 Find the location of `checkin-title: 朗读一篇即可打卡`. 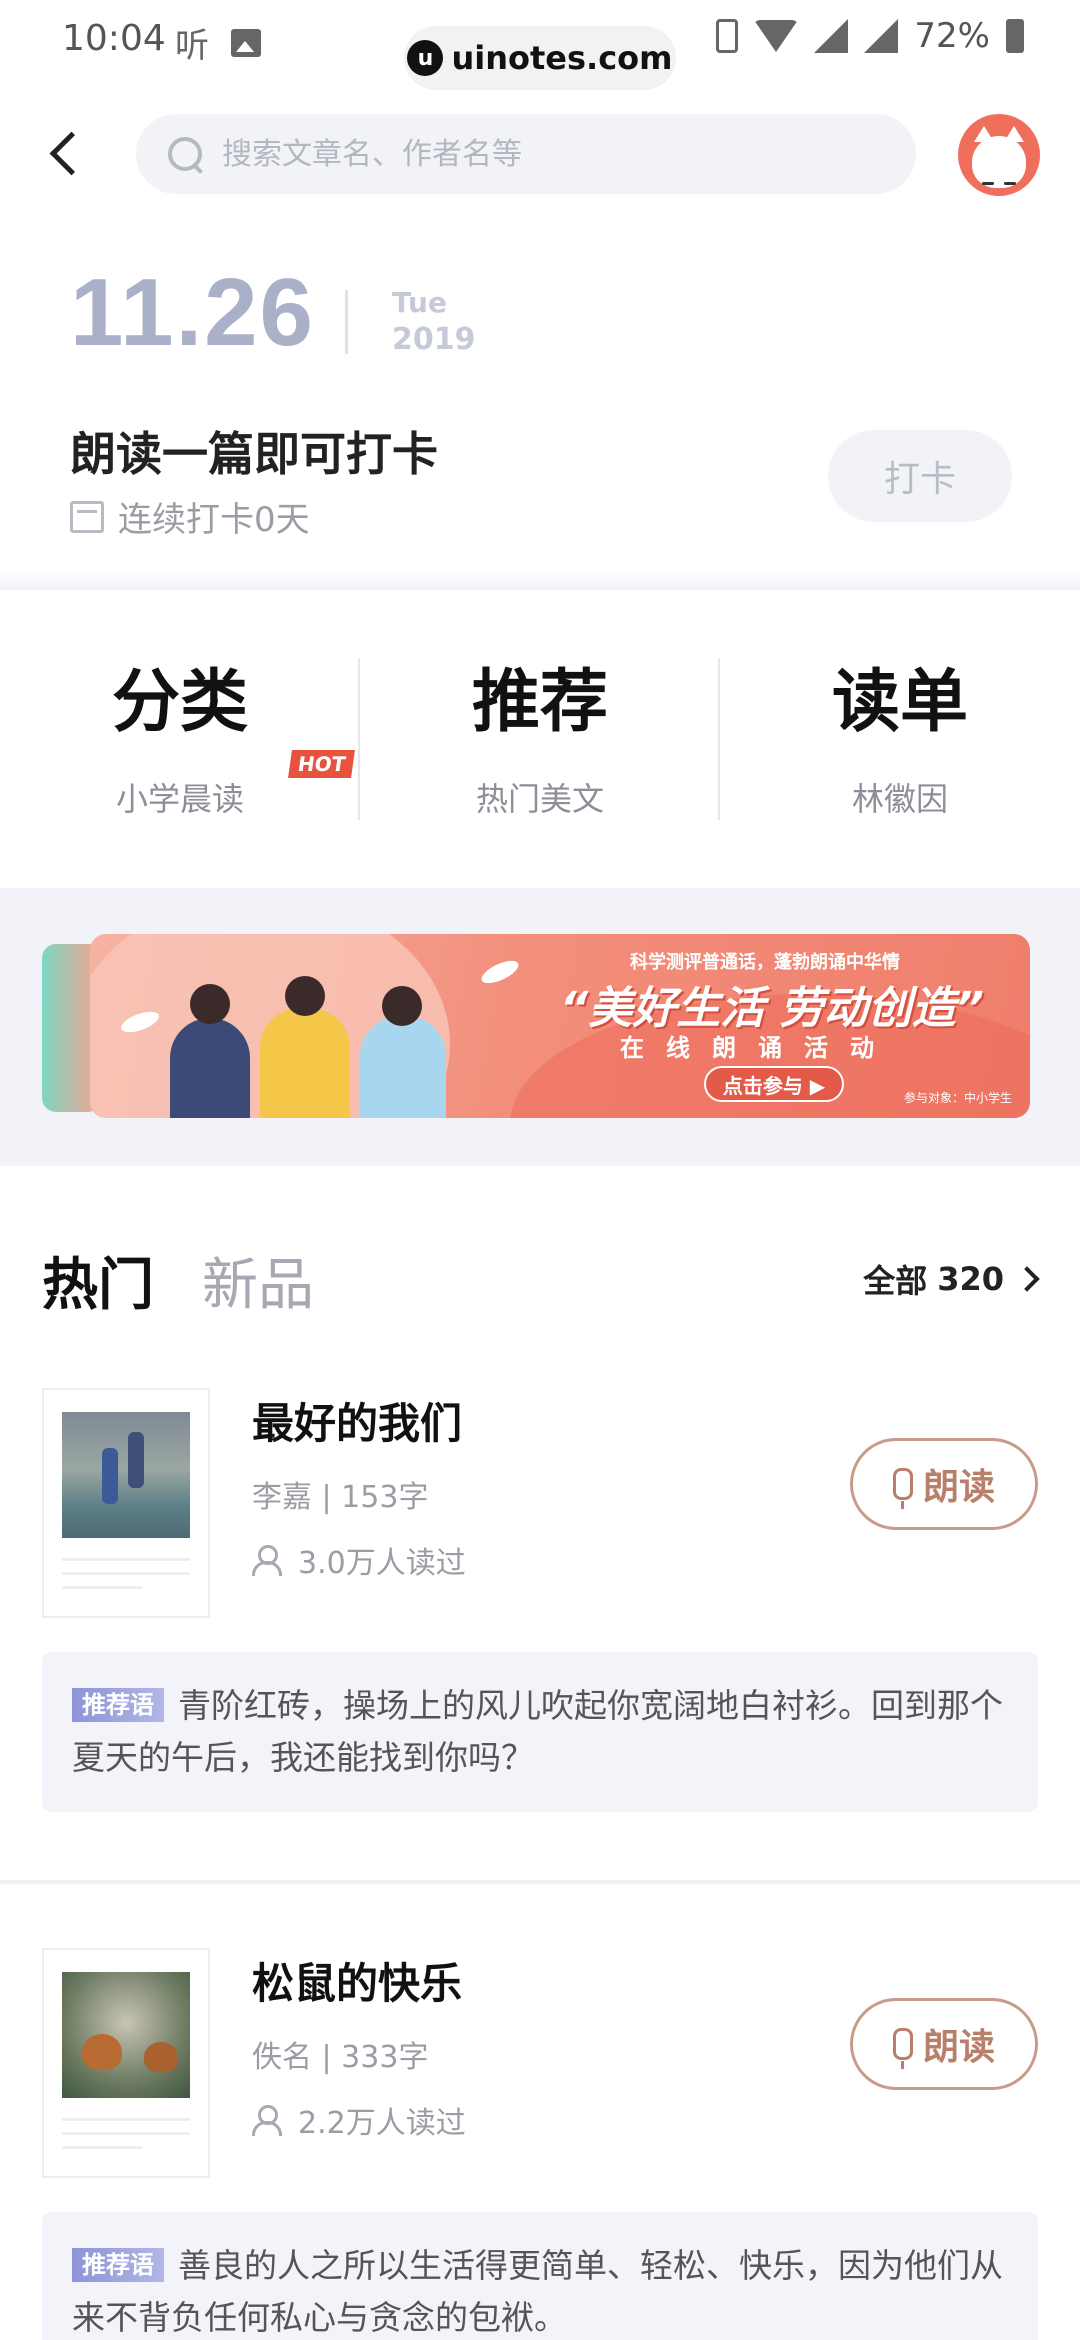

checkin-title: 朗读一篇即可打卡 is located at coordinates (254, 454).